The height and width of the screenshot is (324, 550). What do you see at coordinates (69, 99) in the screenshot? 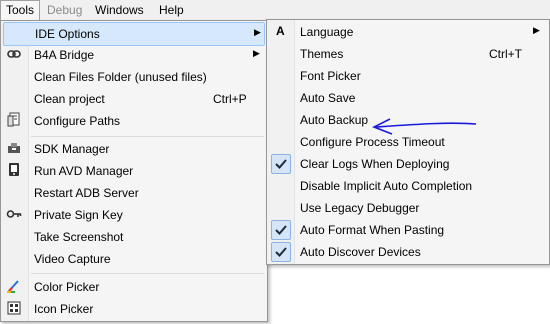
I see `menu-item-label: Clean project` at bounding box center [69, 99].